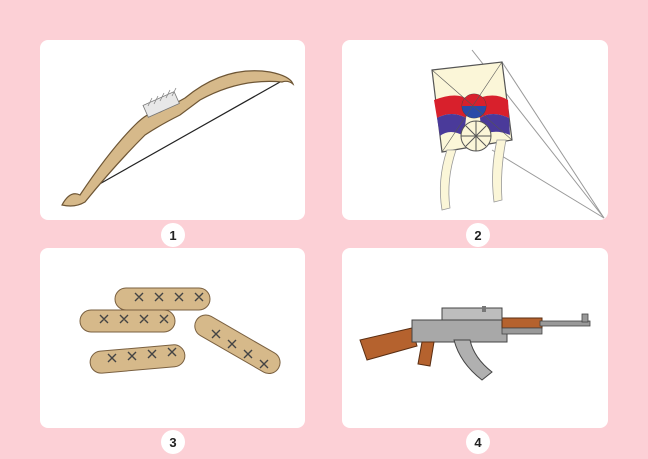  I want to click on card-number-3: 3, so click(173, 442).